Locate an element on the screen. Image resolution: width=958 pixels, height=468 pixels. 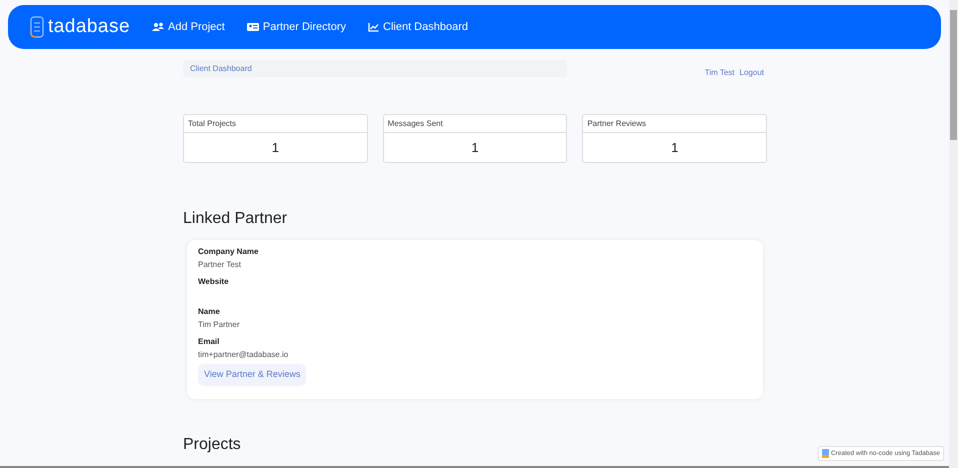
nav-link: Add Project is located at coordinates (188, 27).